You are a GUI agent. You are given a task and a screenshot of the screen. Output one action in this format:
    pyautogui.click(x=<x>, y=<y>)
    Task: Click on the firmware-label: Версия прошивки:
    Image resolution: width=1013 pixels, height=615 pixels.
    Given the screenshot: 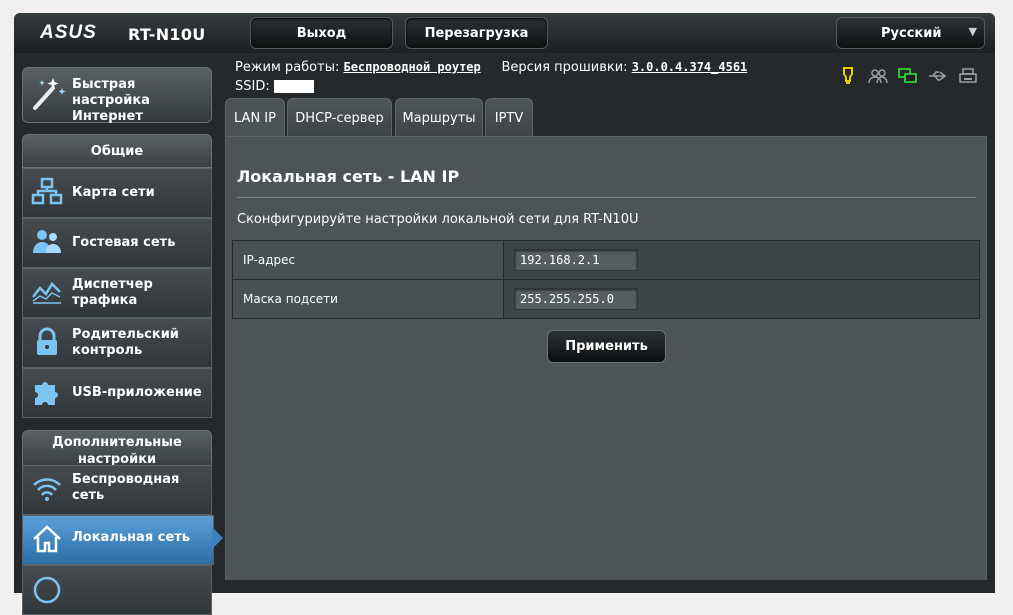 What is the action you would take?
    pyautogui.click(x=564, y=67)
    